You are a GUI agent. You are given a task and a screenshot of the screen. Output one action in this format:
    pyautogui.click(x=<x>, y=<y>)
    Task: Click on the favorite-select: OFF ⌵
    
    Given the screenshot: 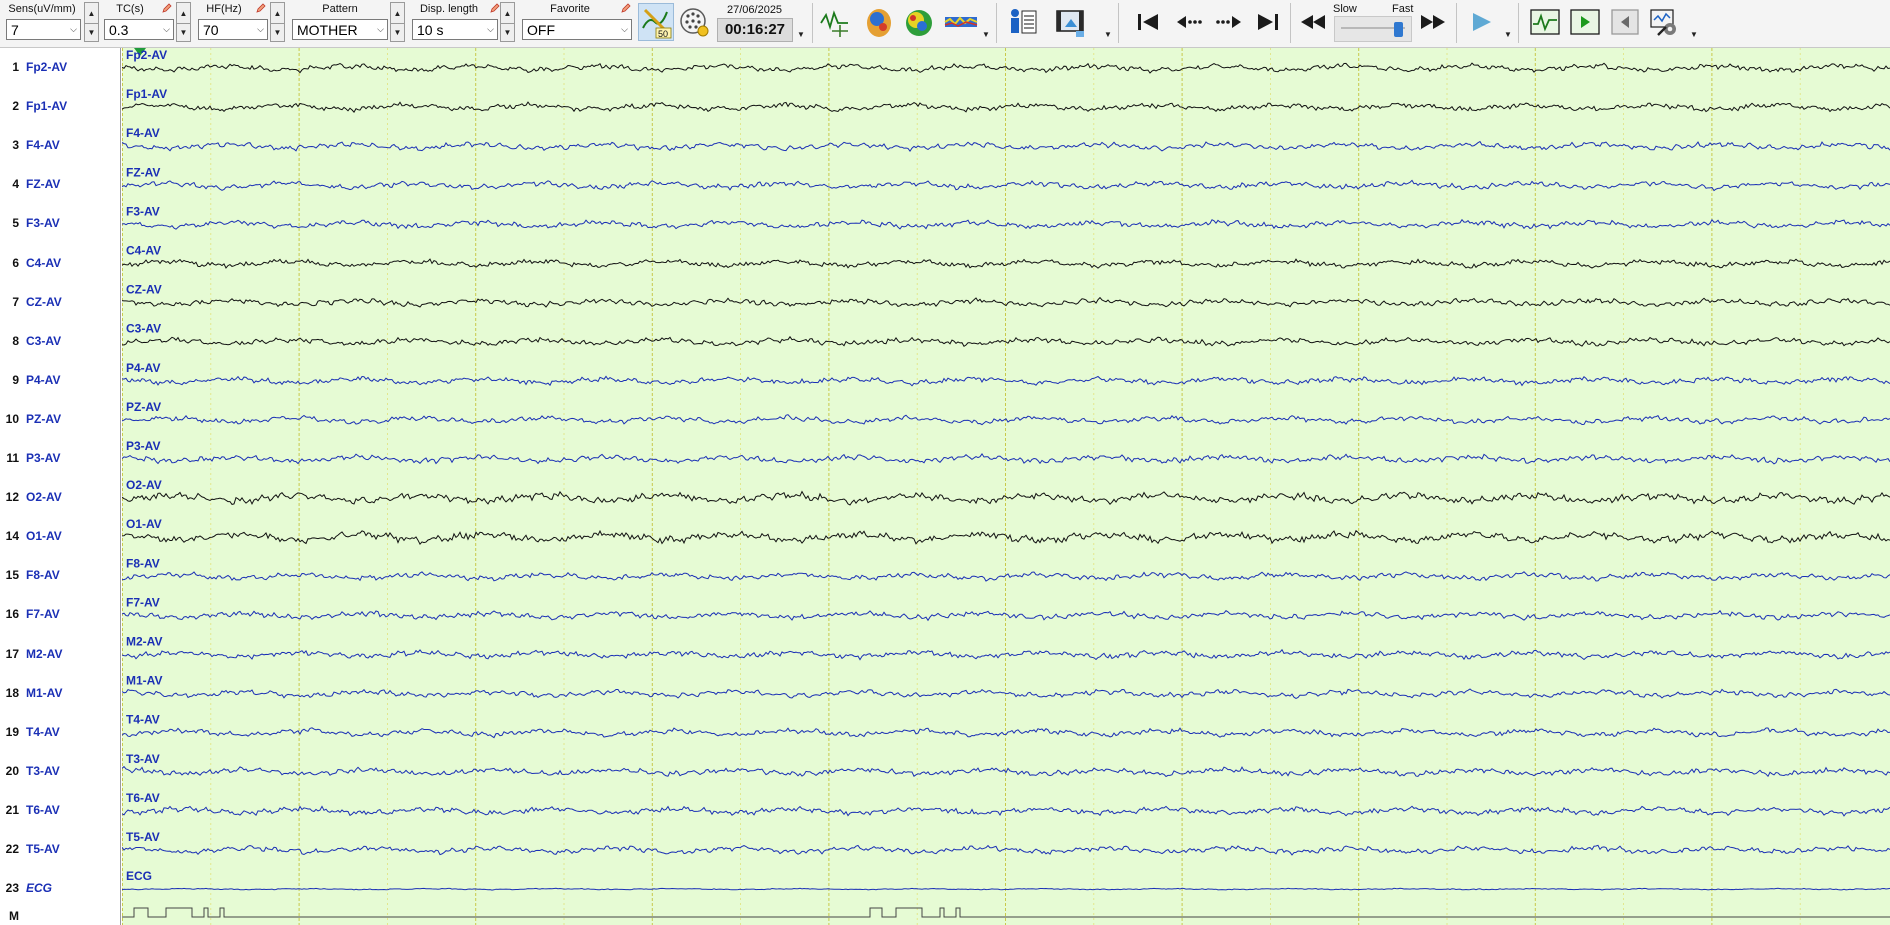 What is the action you would take?
    pyautogui.click(x=577, y=29)
    